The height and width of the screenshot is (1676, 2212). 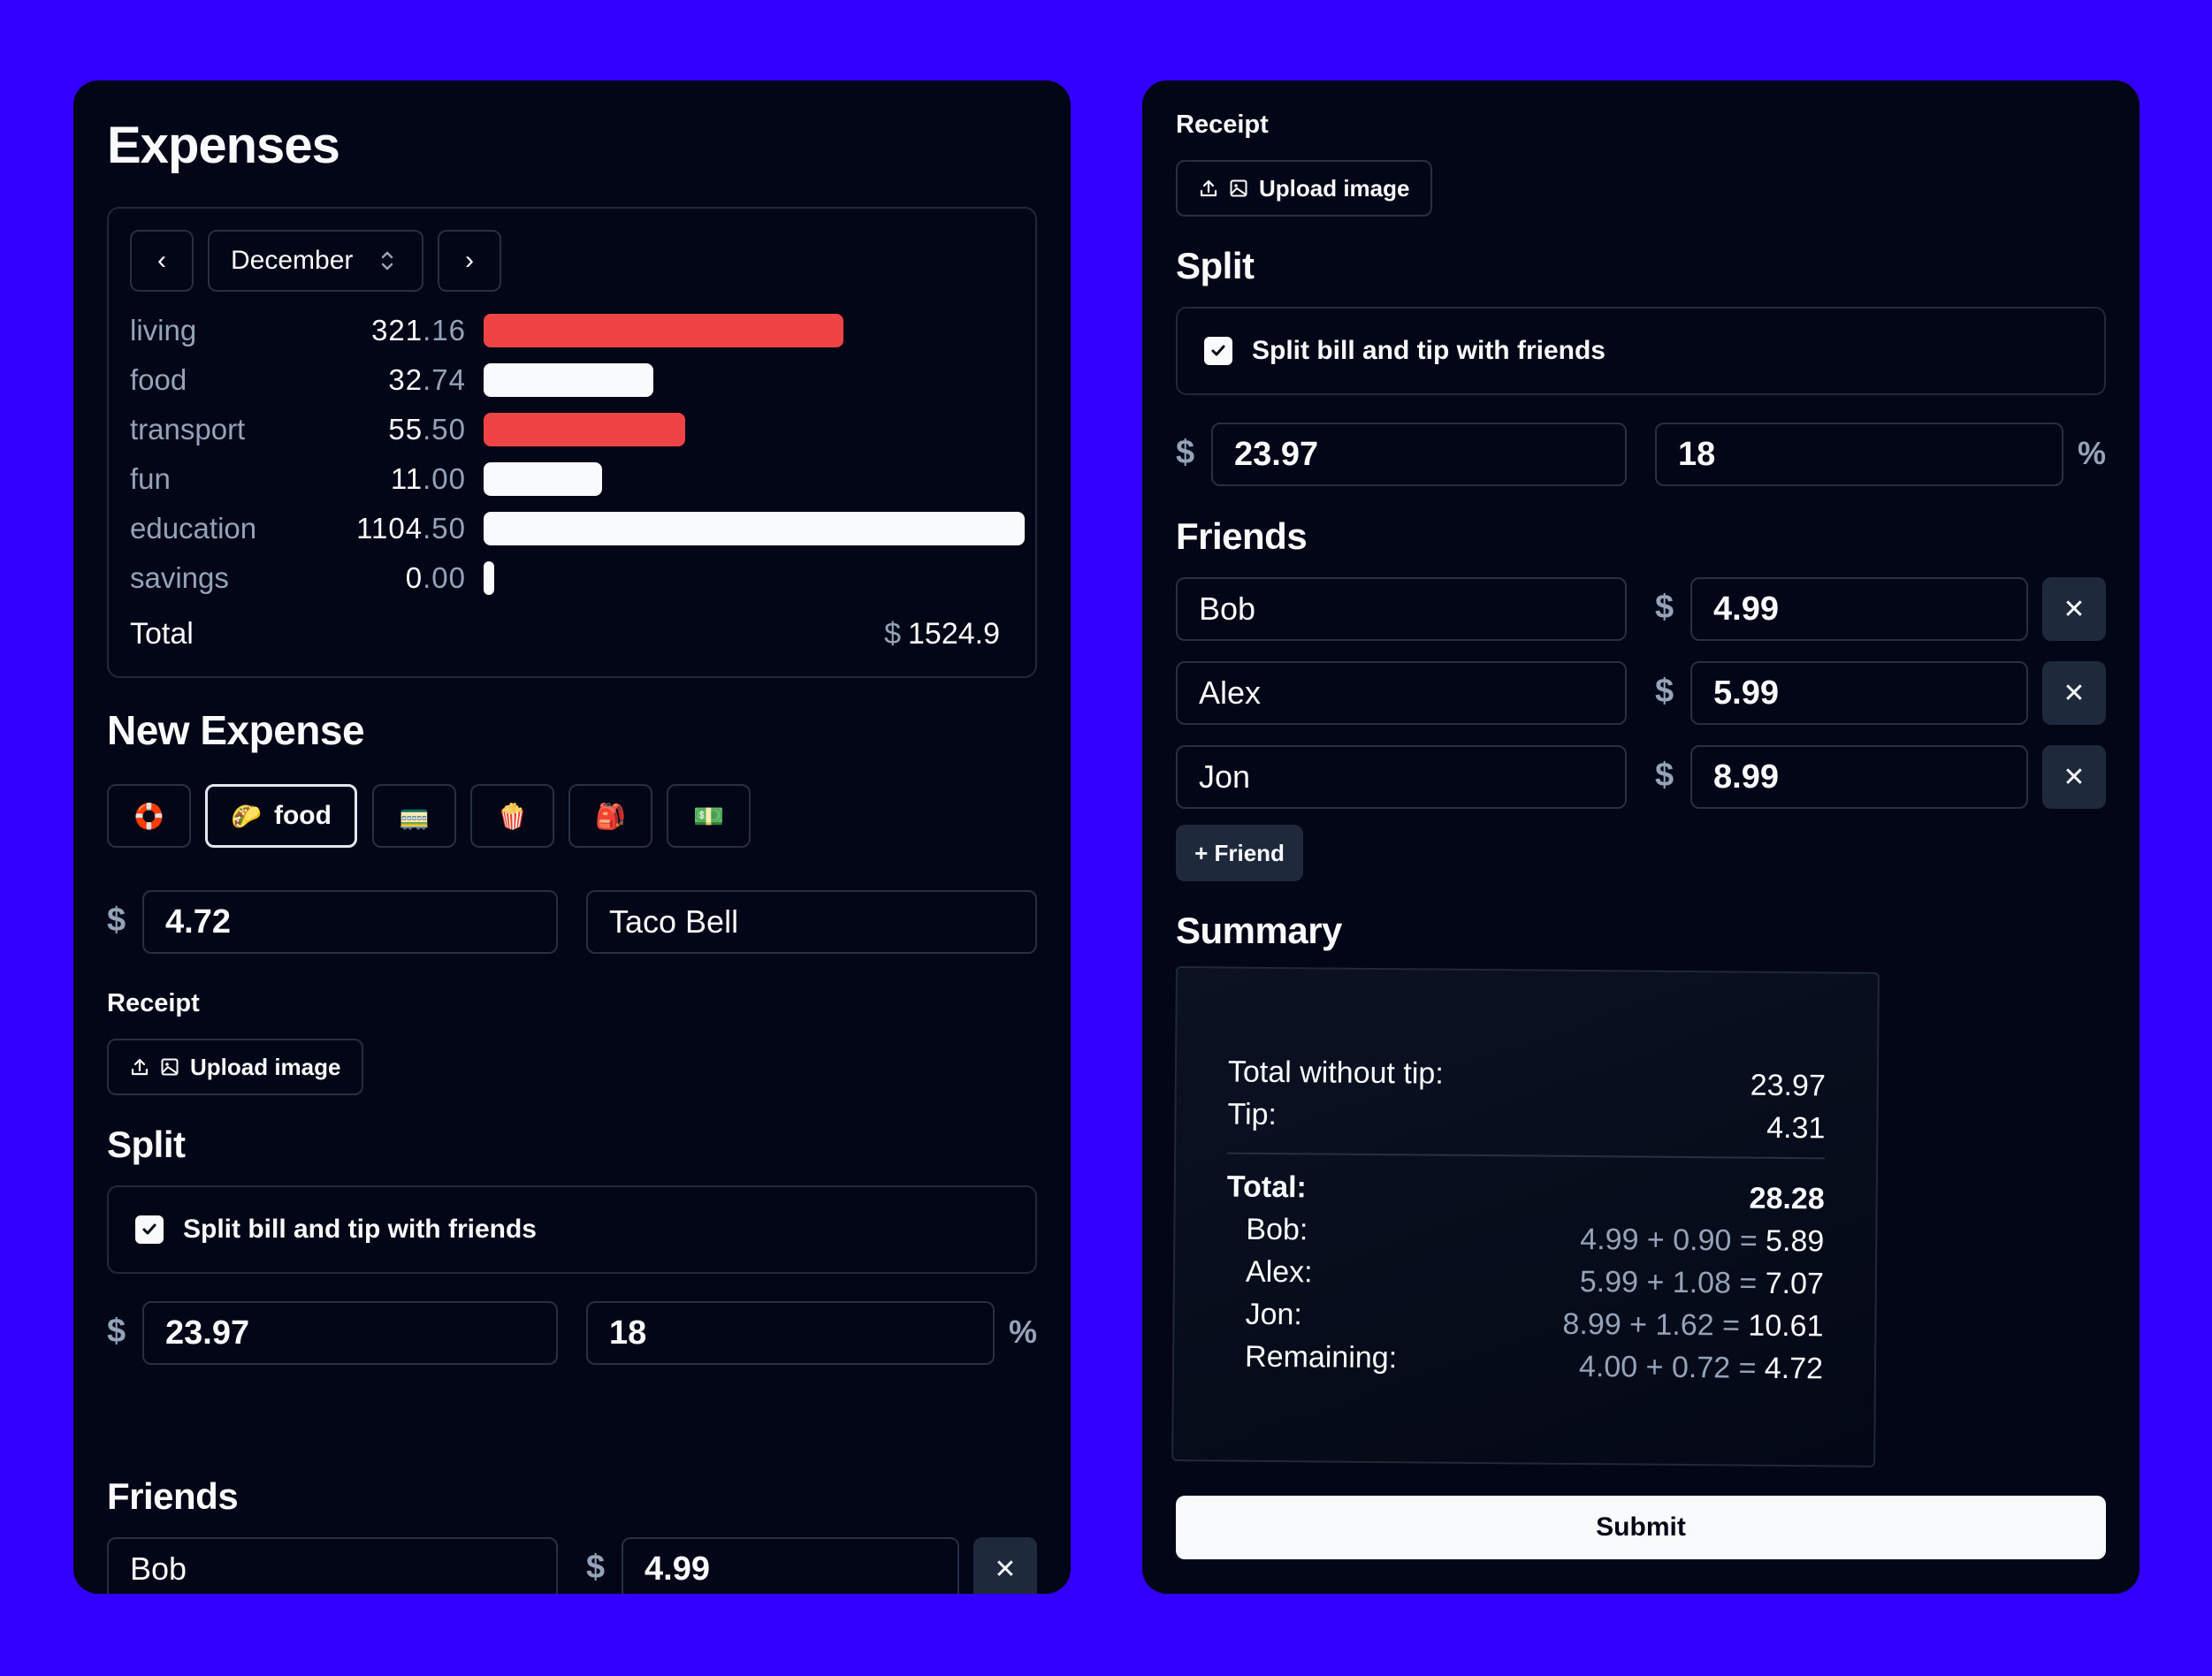 What do you see at coordinates (223, 145) in the screenshot?
I see `page-title: Expenses` at bounding box center [223, 145].